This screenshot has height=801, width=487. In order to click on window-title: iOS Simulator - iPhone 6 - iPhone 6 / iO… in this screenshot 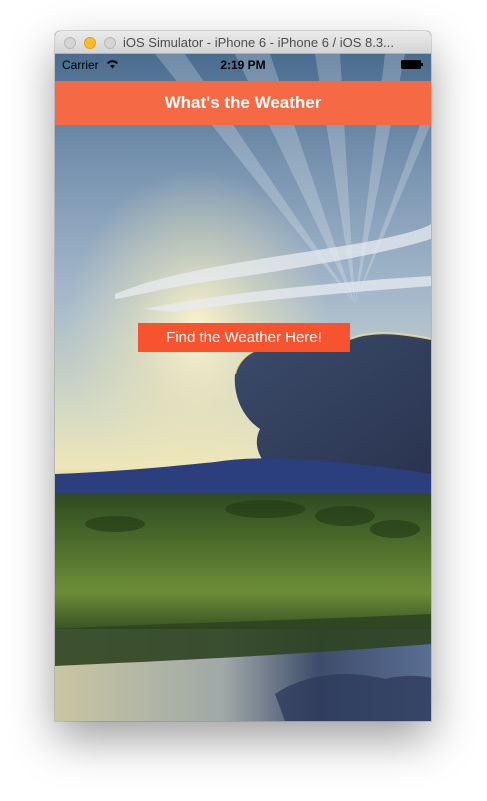, I will do `click(258, 42)`.